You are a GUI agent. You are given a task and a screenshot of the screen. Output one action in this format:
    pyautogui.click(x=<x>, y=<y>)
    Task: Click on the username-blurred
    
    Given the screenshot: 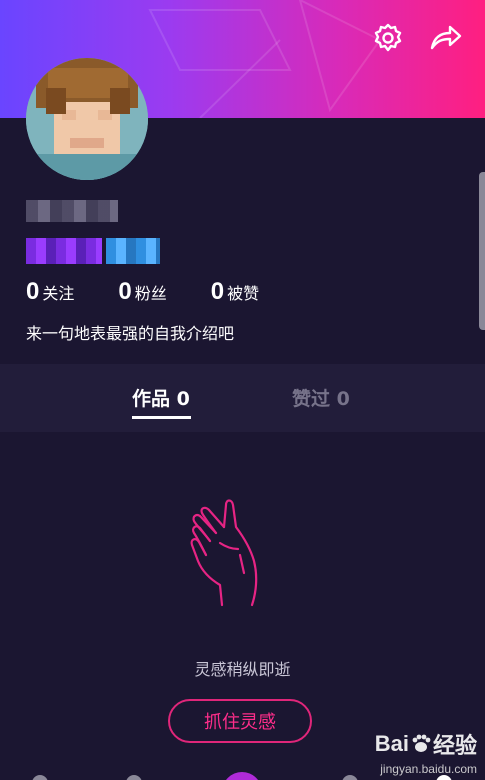 What is the action you would take?
    pyautogui.click(x=72, y=211)
    